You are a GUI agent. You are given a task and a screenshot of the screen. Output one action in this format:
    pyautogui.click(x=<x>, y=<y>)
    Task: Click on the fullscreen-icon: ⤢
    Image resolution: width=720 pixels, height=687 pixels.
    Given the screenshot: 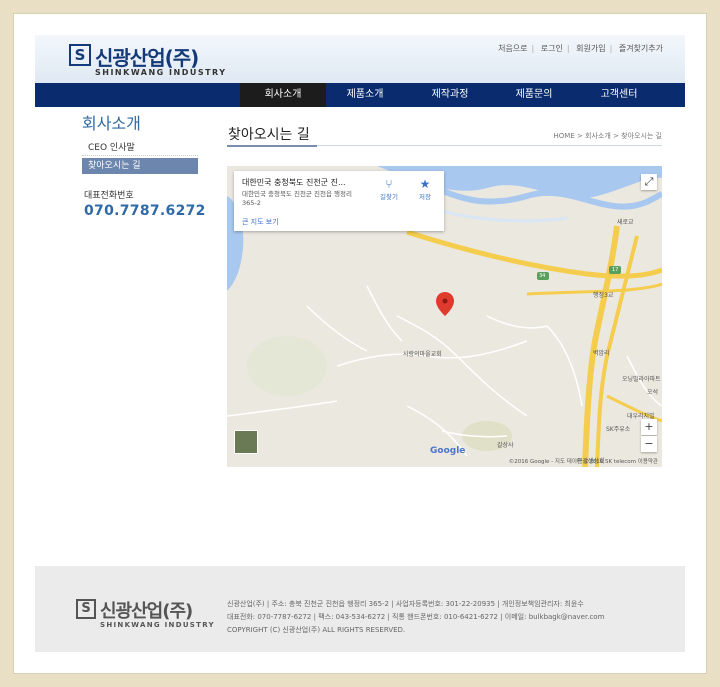 What is the action you would take?
    pyautogui.click(x=649, y=182)
    